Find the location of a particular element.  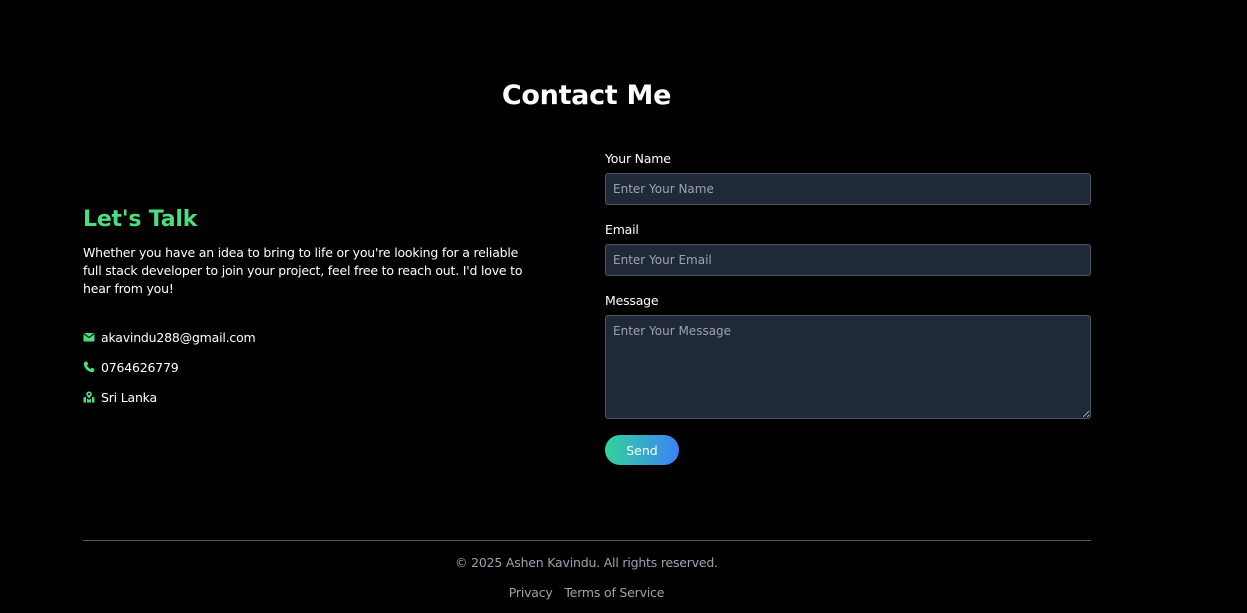

page-title: Contact Me is located at coordinates (586, 95).